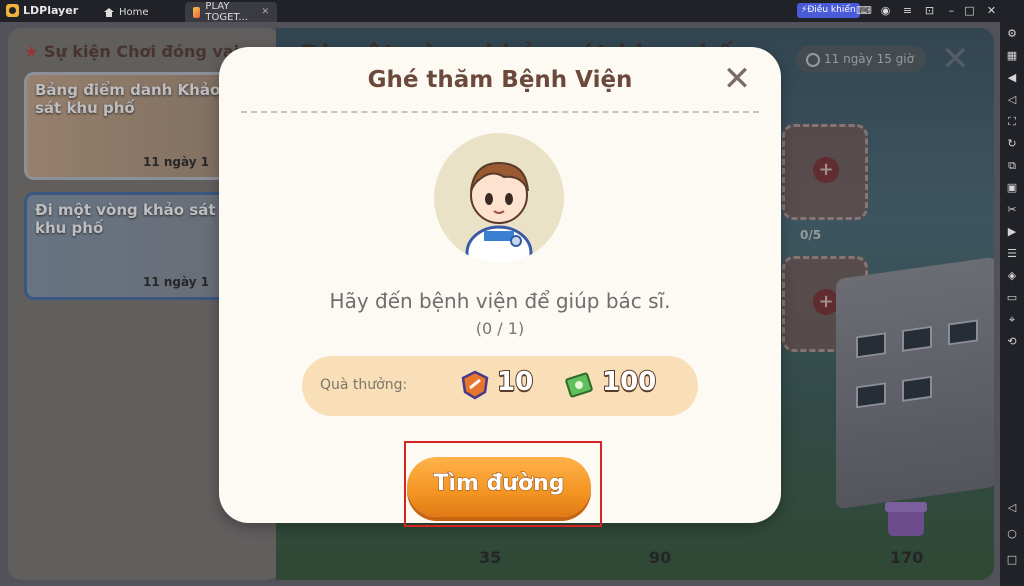 The width and height of the screenshot is (1024, 586). Describe the element at coordinates (1012, 56) in the screenshot. I see `keyboard-icon: ▦` at that location.